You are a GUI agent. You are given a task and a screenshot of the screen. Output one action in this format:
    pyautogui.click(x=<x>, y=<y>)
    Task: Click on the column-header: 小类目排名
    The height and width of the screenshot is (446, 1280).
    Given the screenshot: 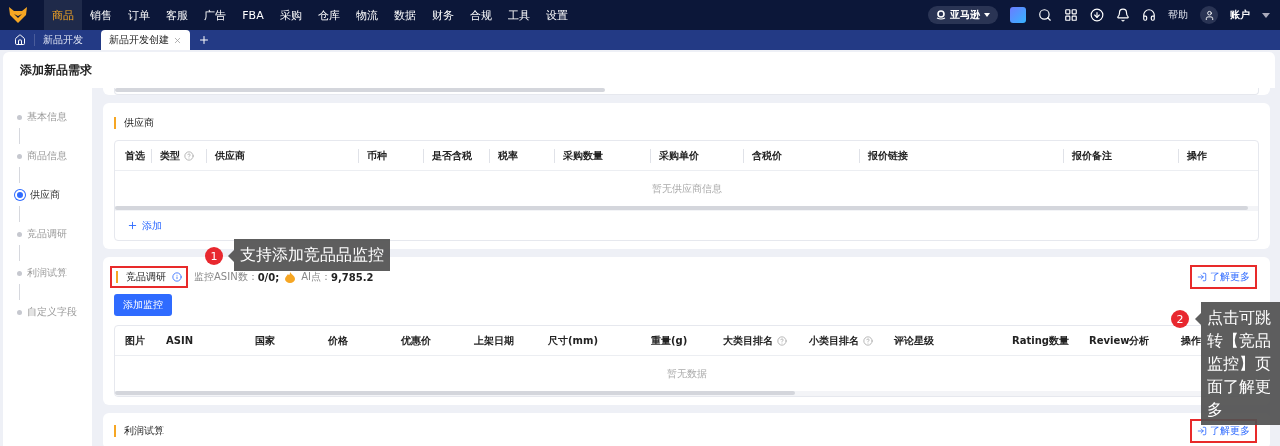 What is the action you would take?
    pyautogui.click(x=834, y=340)
    